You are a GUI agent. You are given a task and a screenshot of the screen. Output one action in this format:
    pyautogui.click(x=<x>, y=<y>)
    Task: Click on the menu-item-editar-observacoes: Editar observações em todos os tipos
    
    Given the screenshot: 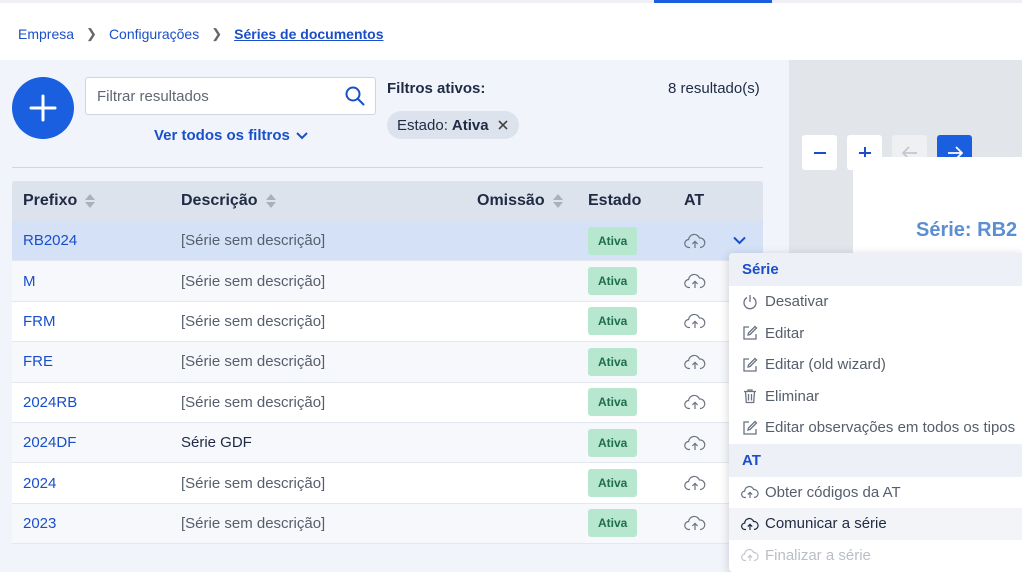 What is the action you would take?
    pyautogui.click(x=875, y=428)
    